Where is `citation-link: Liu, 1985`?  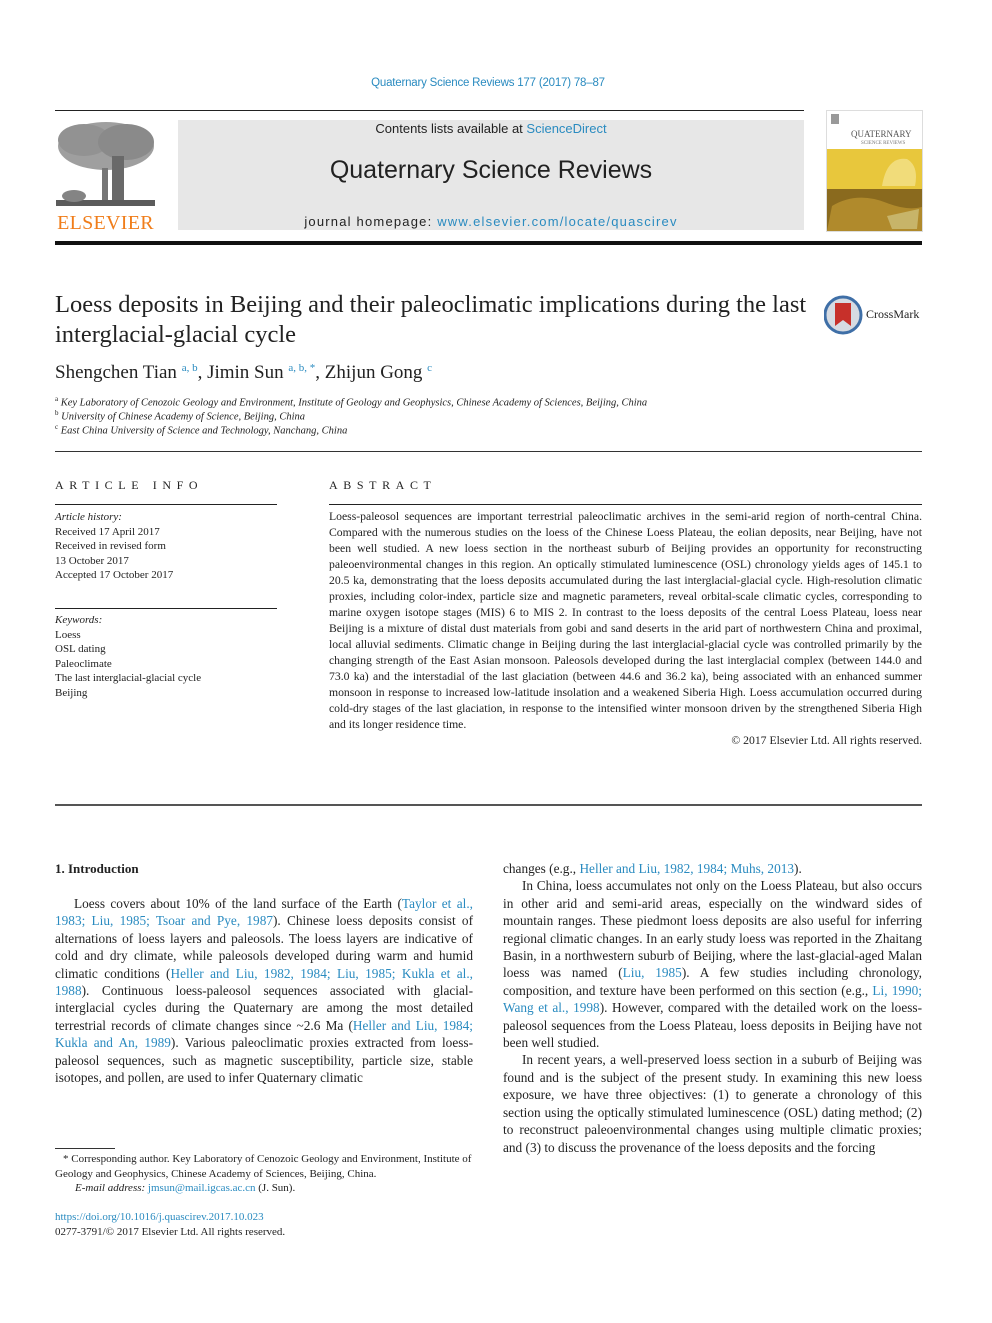 citation-link: Liu, 1985 is located at coordinates (652, 972).